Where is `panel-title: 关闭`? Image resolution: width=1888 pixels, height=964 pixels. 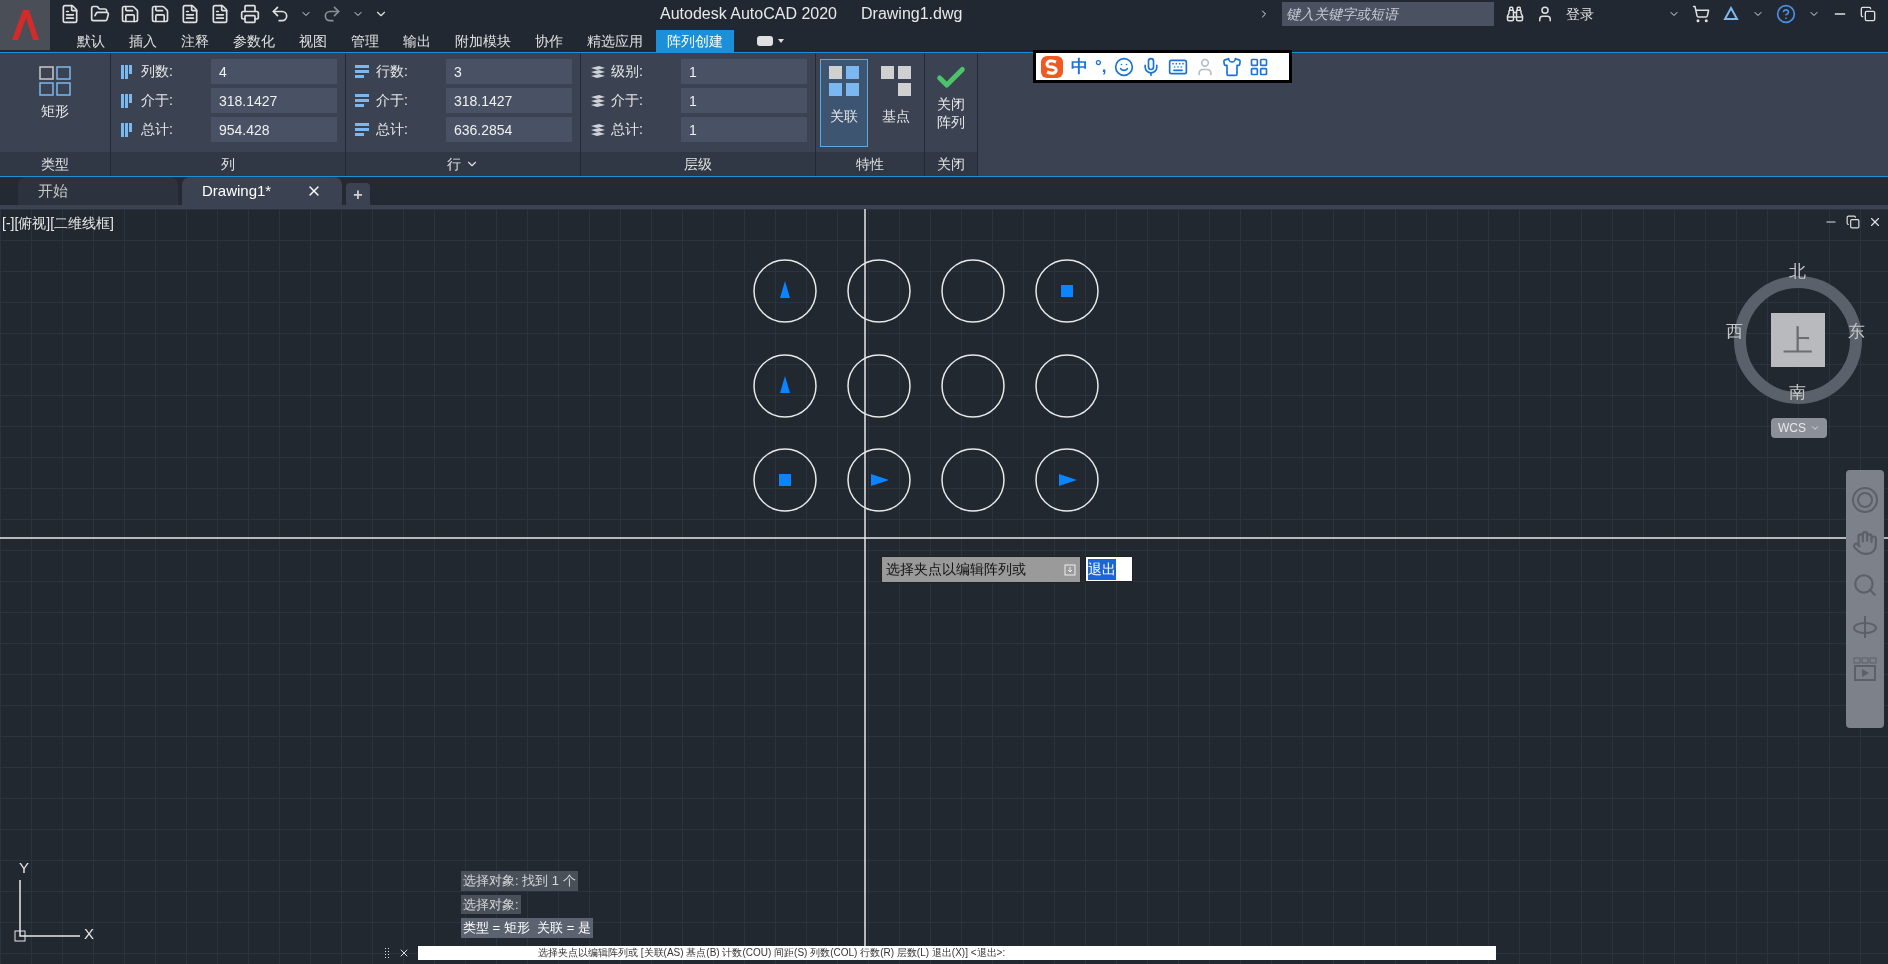
panel-title: 关闭 is located at coordinates (951, 164).